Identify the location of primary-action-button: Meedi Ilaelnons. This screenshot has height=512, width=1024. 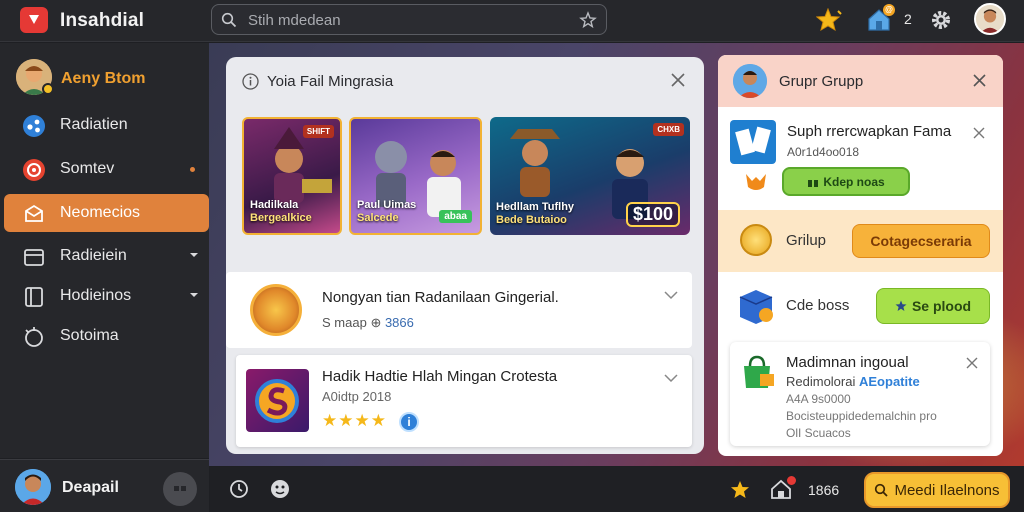
(937, 490).